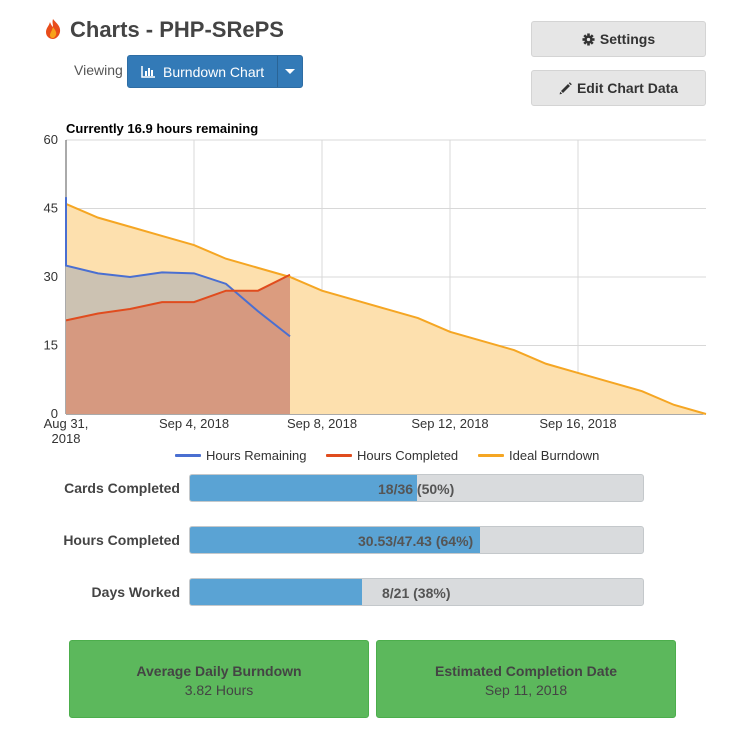 The image size is (741, 750). I want to click on stat-hours-completed: Hours Completed 30.53/47.43 (64%), so click(370, 540).